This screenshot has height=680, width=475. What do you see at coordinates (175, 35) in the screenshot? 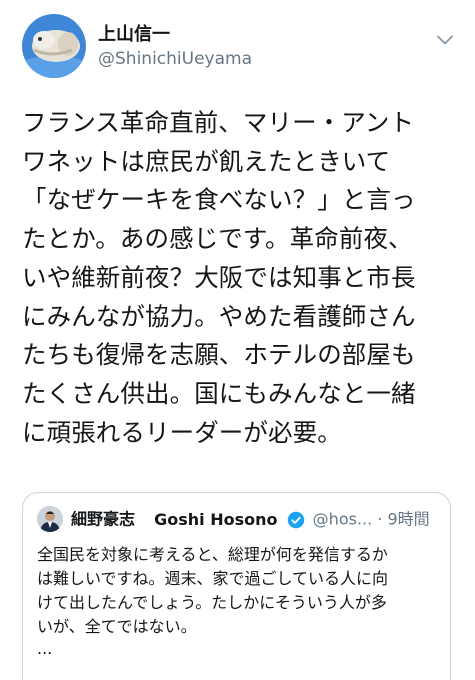
I see `author-display-name: 上山信一` at bounding box center [175, 35].